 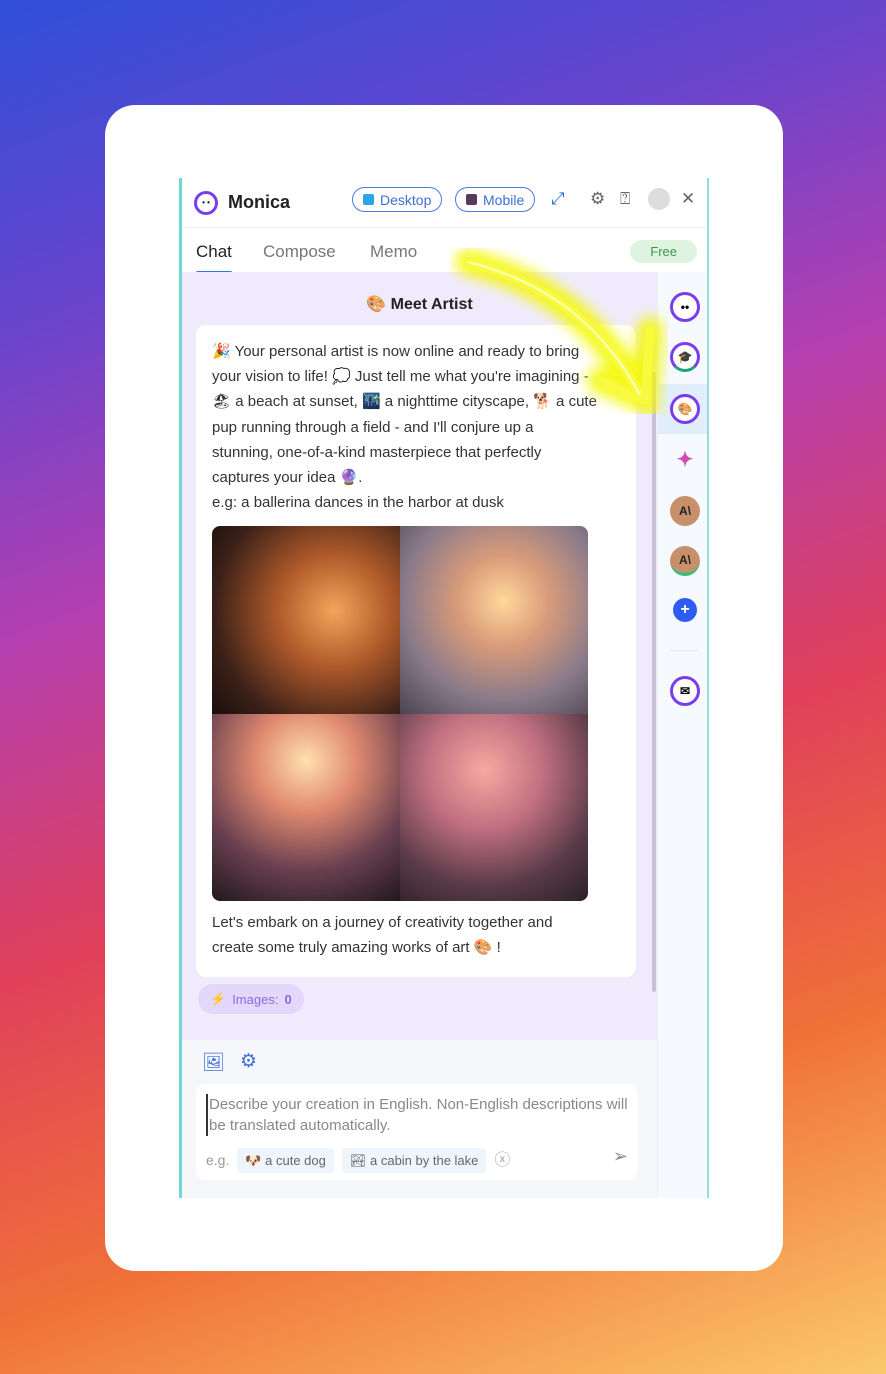 What do you see at coordinates (559, 334) in the screenshot?
I see `annotation-arrow` at bounding box center [559, 334].